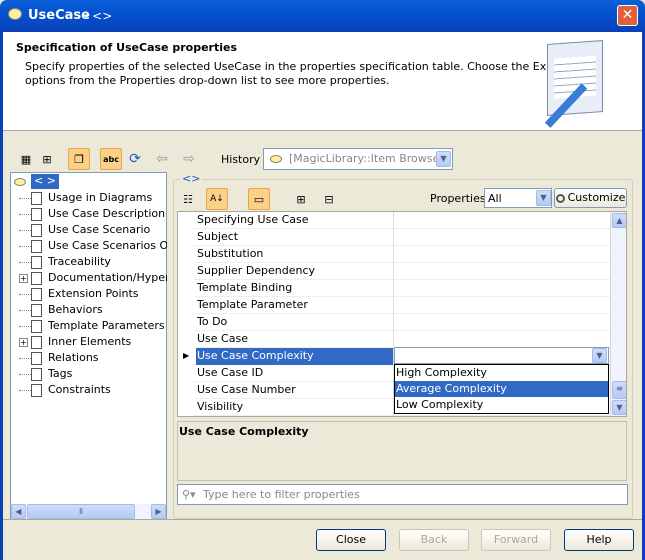 The height and width of the screenshot is (560, 645). I want to click on header-title: Specification of UseCase properties, so click(126, 47).